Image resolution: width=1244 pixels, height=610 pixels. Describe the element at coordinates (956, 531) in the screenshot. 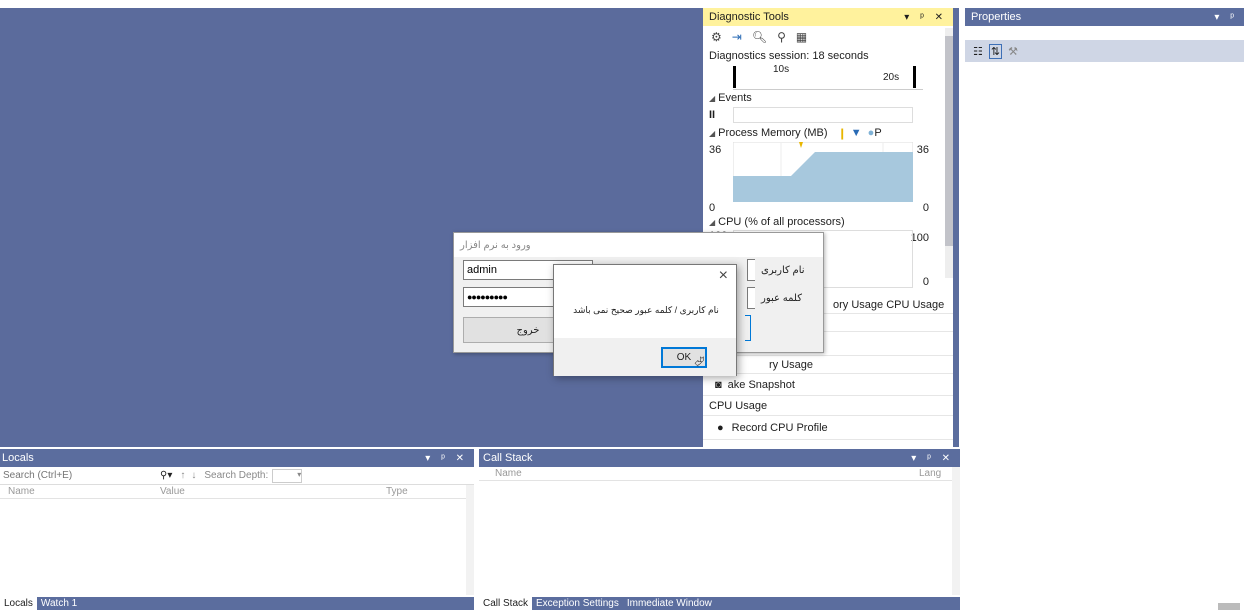

I see `callstack-scrollbar` at that location.